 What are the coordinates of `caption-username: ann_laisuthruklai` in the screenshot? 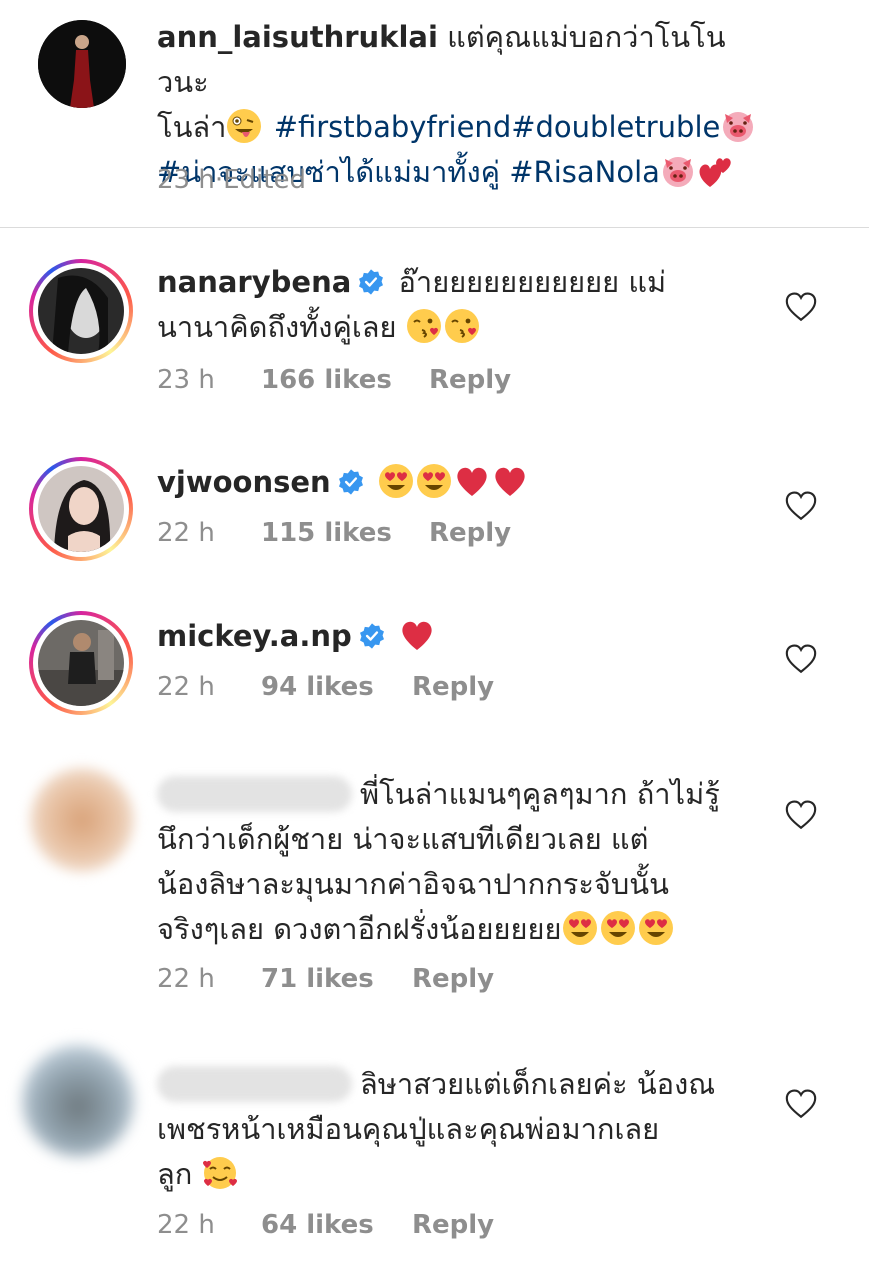 It's located at (297, 37).